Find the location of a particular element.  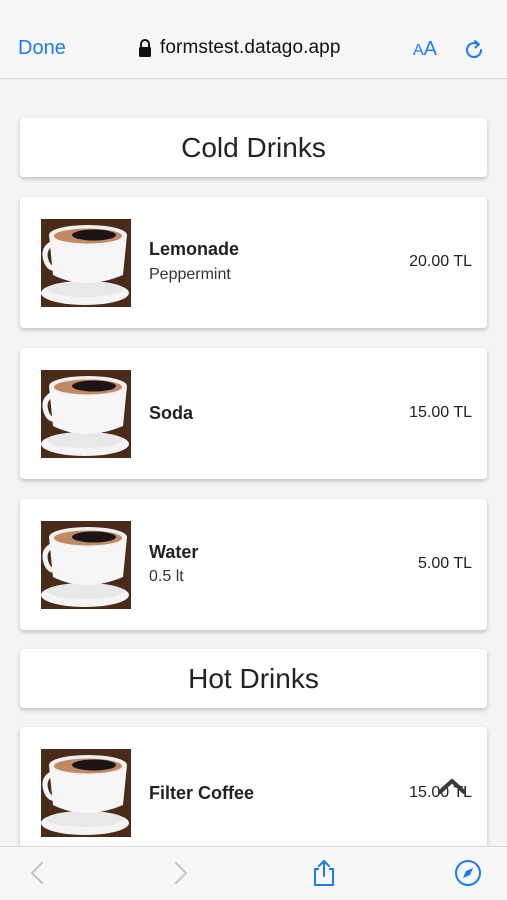

browser-toolbar is located at coordinates (253, 873).